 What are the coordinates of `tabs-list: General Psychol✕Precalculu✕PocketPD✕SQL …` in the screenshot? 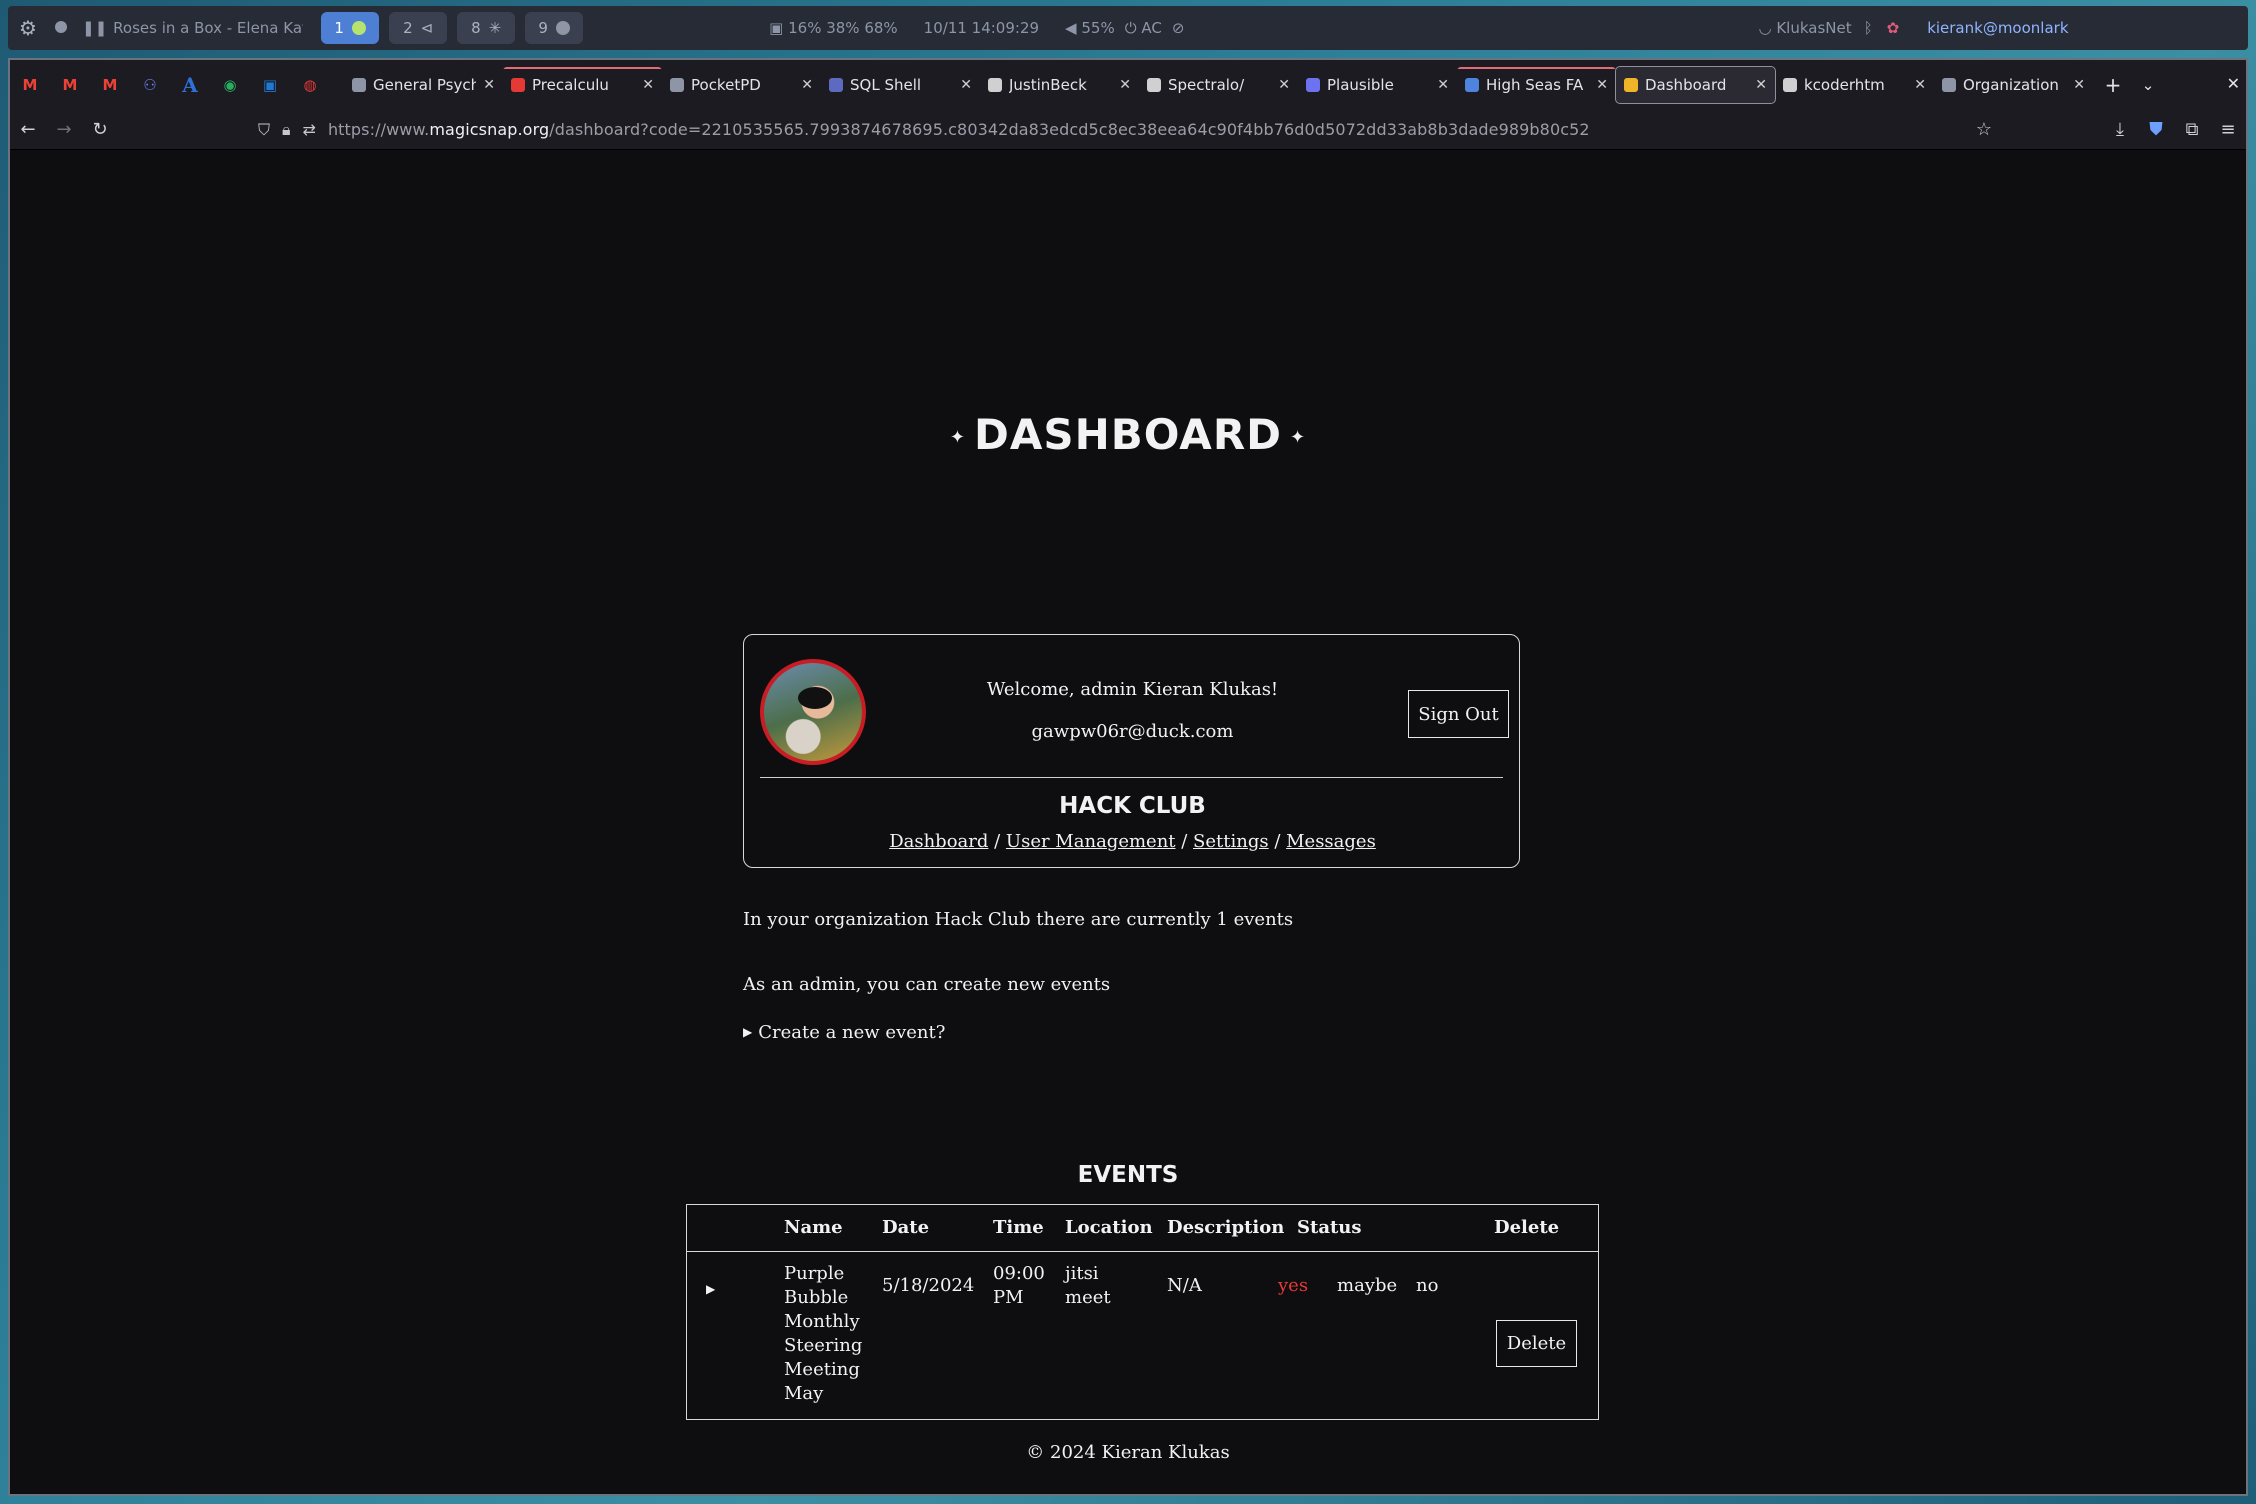 It's located at (1218, 85).